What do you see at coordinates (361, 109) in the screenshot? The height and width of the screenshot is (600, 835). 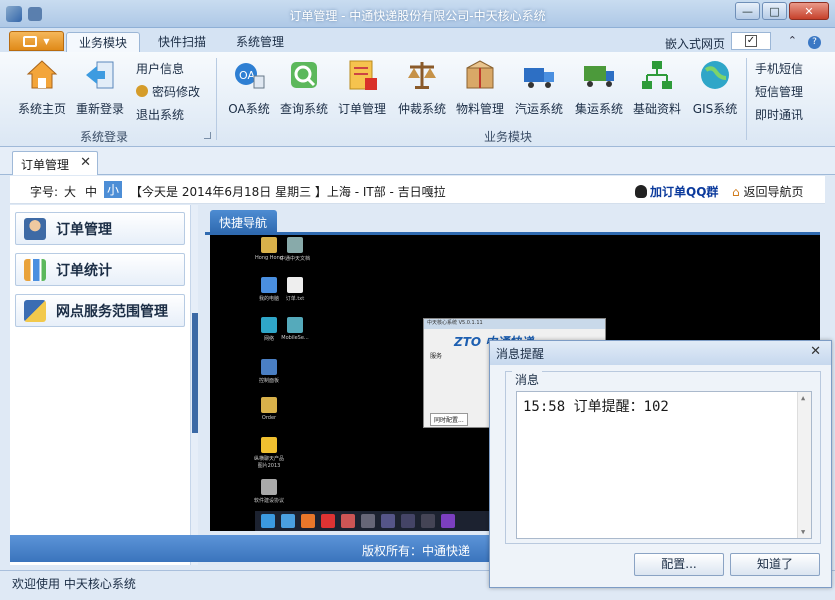 I see `order-label: 订单管理` at bounding box center [361, 109].